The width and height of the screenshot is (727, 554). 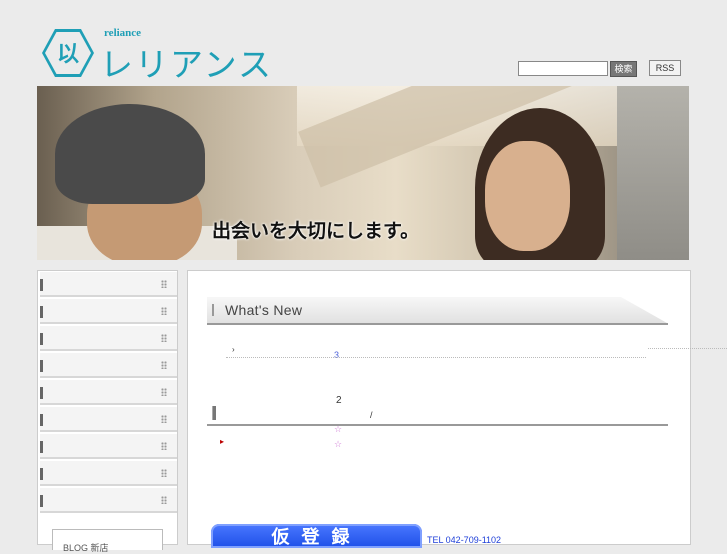 What do you see at coordinates (233, 349) in the screenshot?
I see `chevron-right-icon: ›` at bounding box center [233, 349].